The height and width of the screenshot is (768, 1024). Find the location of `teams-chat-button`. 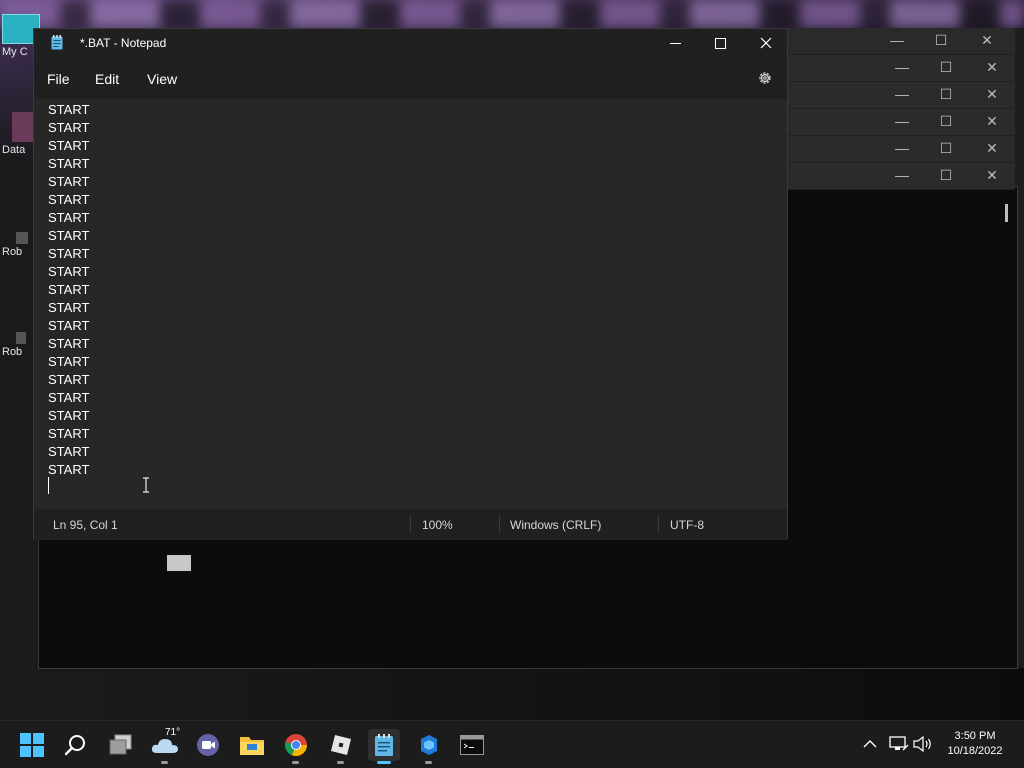

teams-chat-button is located at coordinates (208, 745).